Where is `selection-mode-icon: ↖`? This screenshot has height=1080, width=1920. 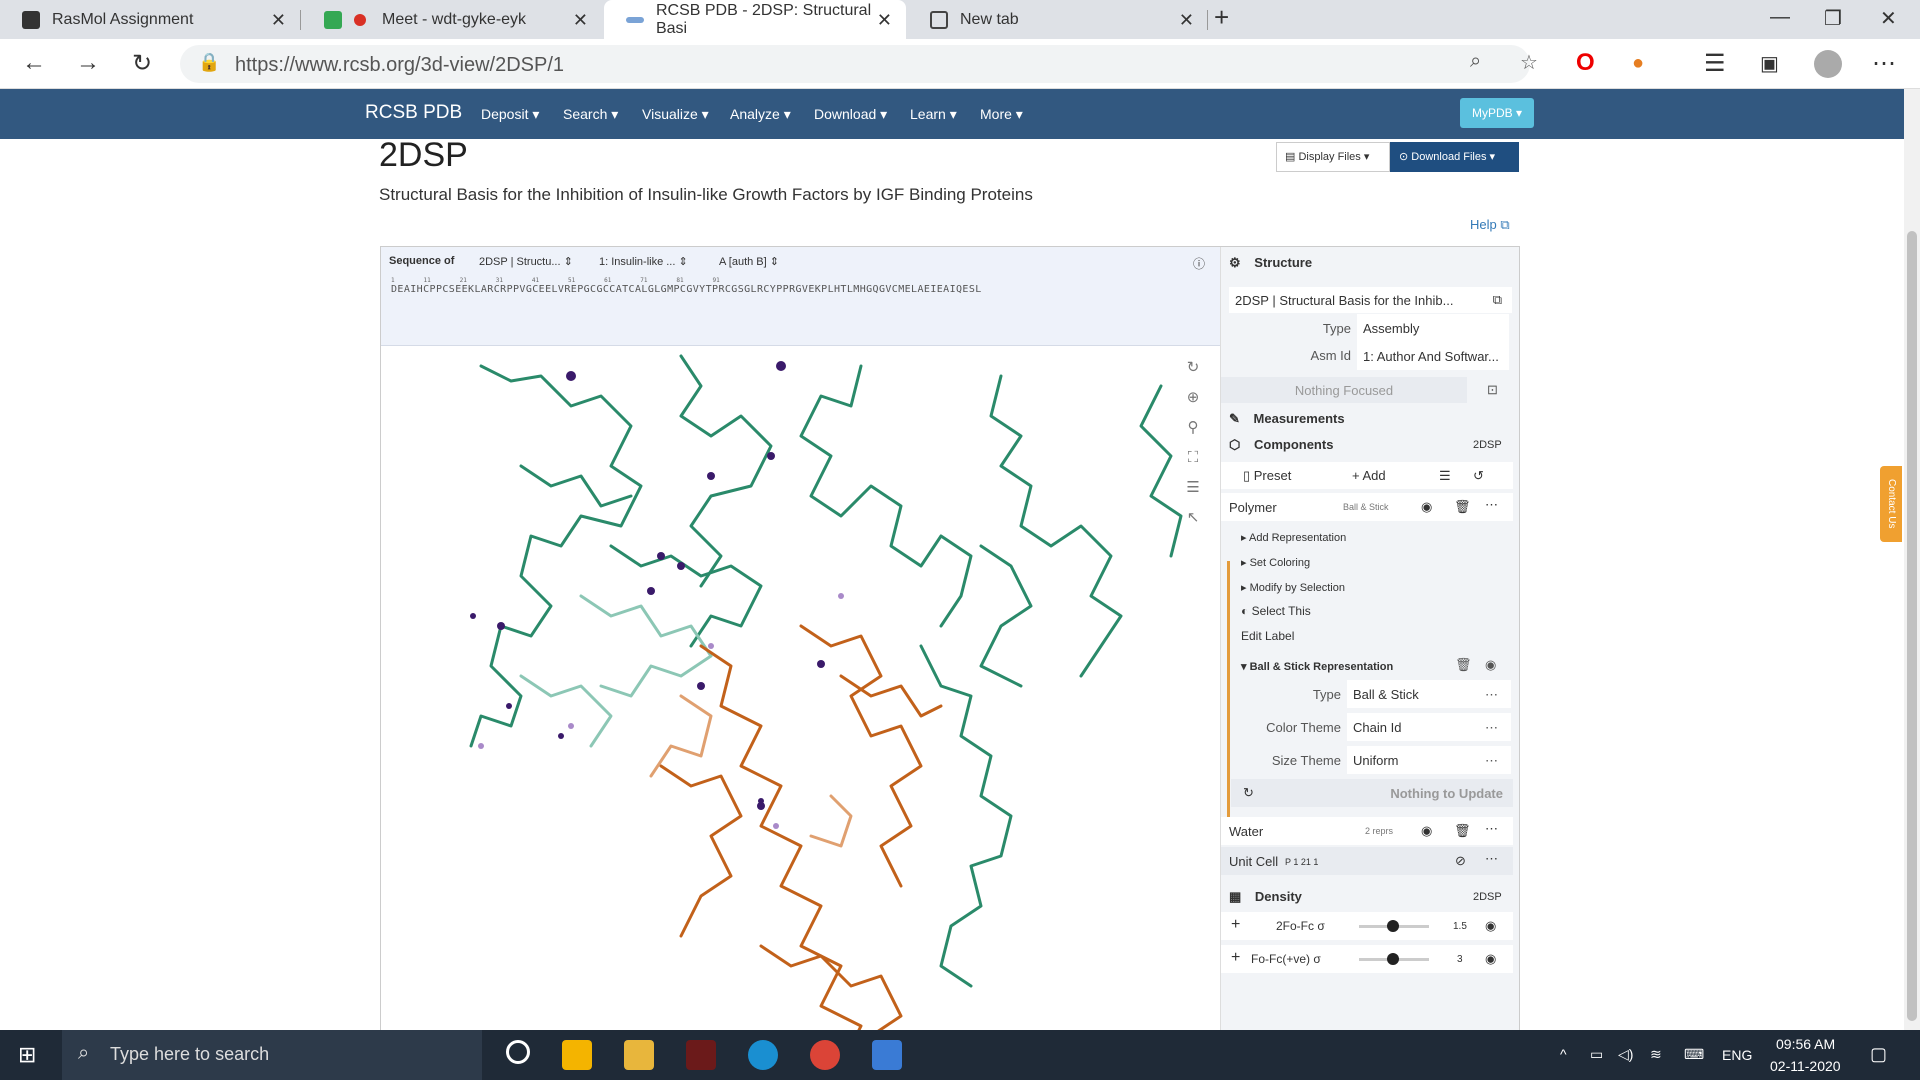
selection-mode-icon: ↖ is located at coordinates (1193, 518).